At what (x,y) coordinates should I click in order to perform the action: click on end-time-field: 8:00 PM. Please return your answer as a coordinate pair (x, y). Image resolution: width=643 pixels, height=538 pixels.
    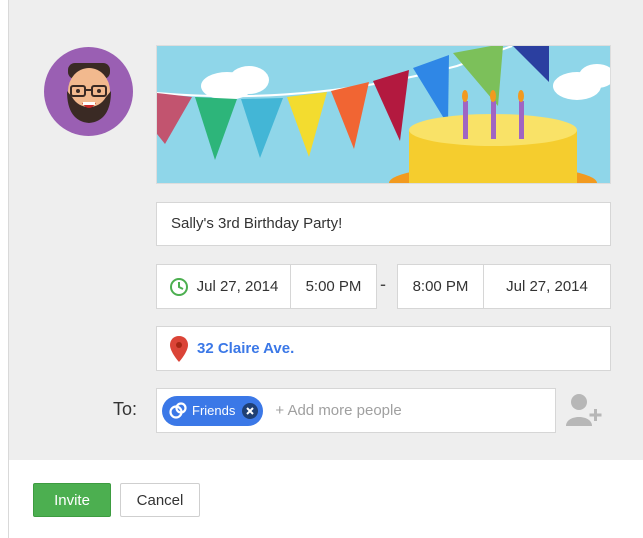
    Looking at the image, I should click on (440, 286).